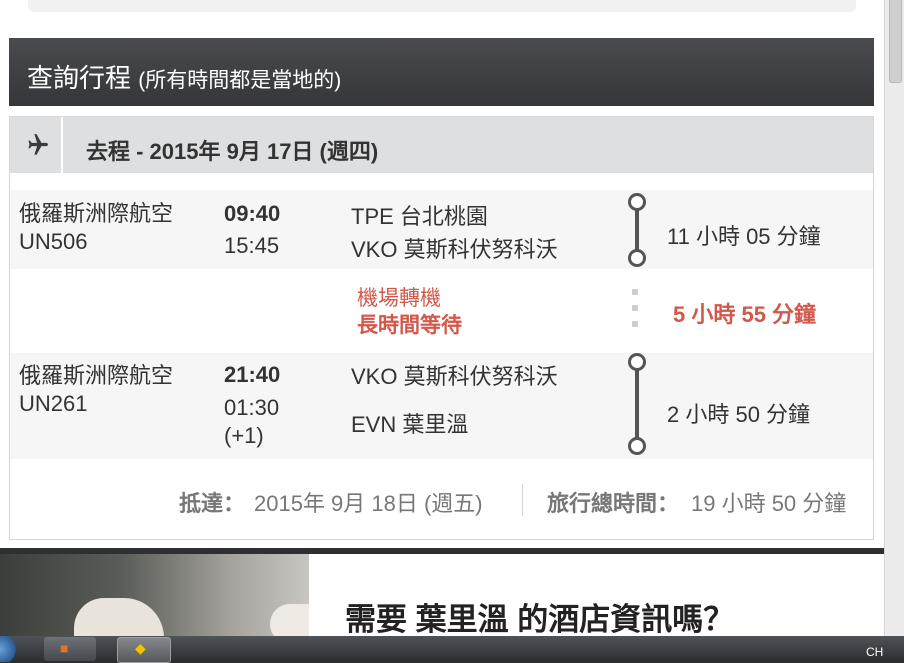 This screenshot has height=663, width=904. Describe the element at coordinates (744, 236) in the screenshot. I see `segment-duration: 11 小時 05 分鐘` at that location.